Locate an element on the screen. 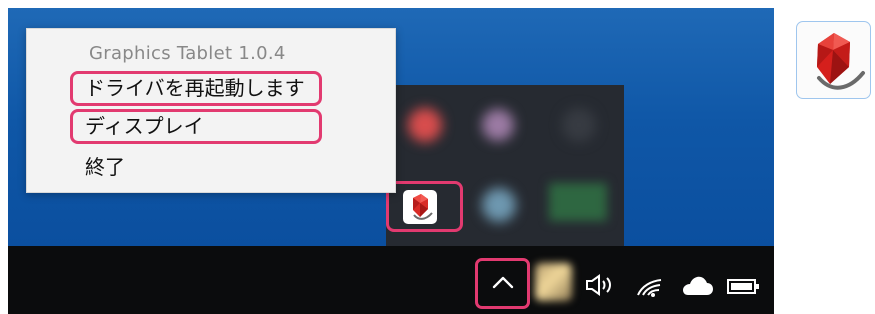  menu-title: Graphics Tablet 1.0.4 is located at coordinates (187, 53).